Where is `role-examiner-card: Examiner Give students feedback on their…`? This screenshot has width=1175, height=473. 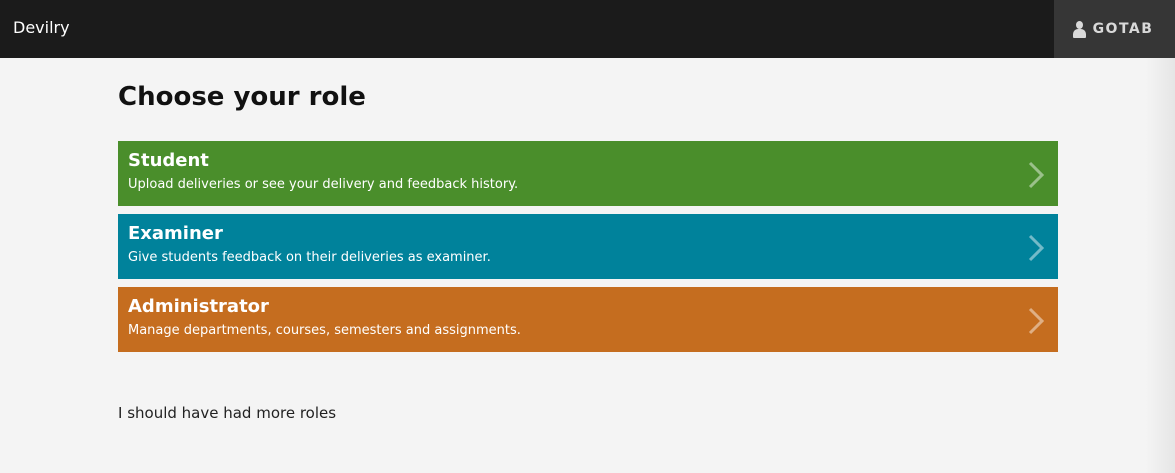
role-examiner-card: Examiner Give students feedback on their… is located at coordinates (588, 246).